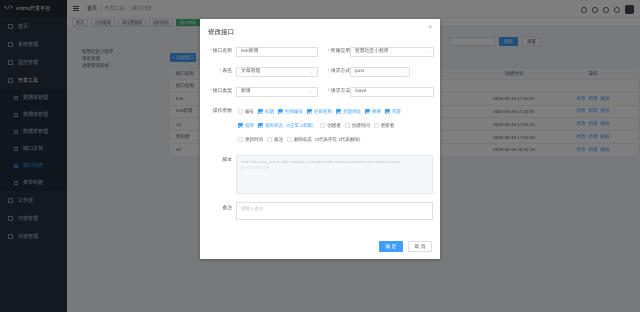  Describe the element at coordinates (372, 51) in the screenshot. I see `app-select-value: 智慧社区小程序` at that location.